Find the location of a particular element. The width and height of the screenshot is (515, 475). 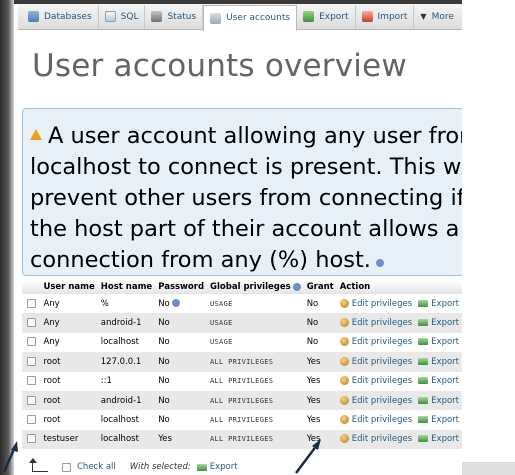

tab-user-accounts: User accounts is located at coordinates (250, 17).